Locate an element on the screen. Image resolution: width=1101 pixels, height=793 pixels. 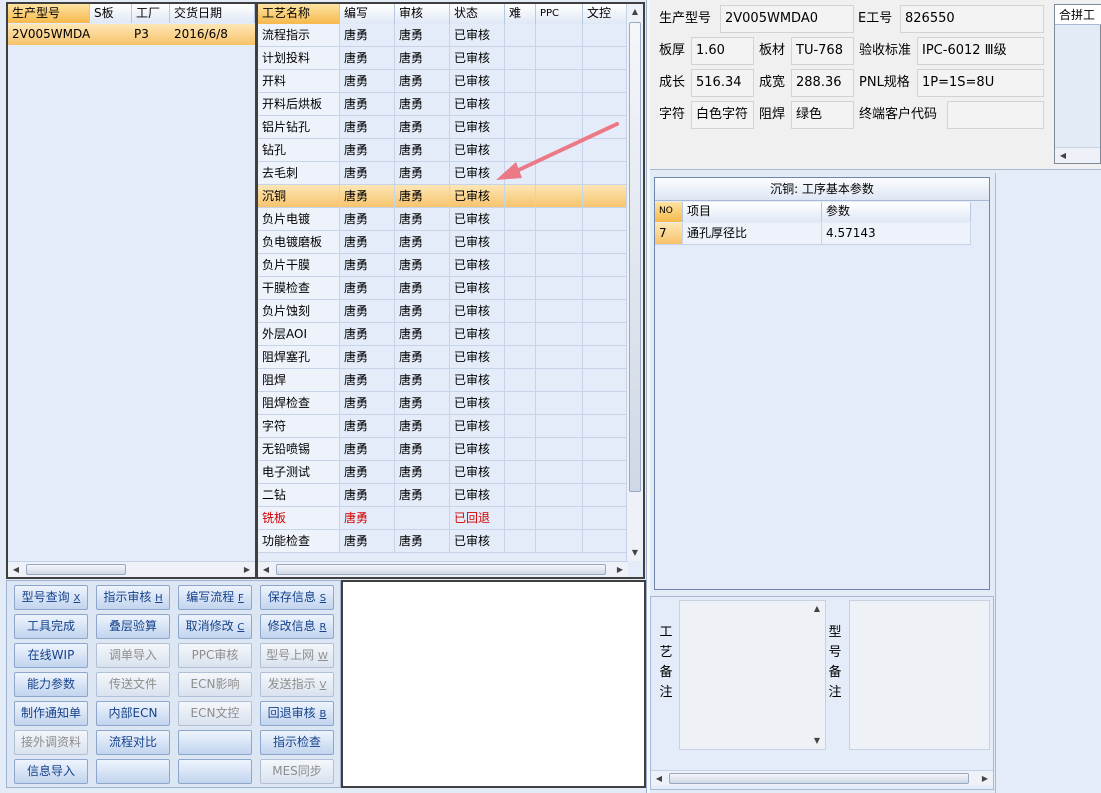
params-title: 沉铜: 工序基本参数 is located at coordinates (822, 189).